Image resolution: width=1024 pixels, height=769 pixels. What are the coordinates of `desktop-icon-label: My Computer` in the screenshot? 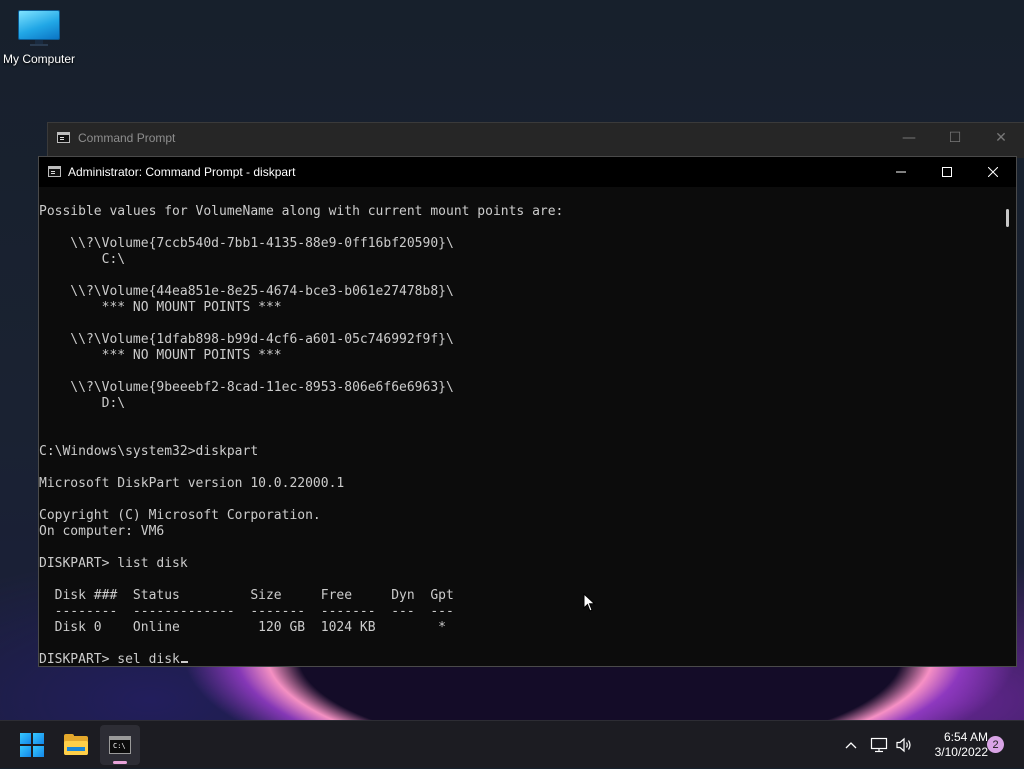 It's located at (39, 59).